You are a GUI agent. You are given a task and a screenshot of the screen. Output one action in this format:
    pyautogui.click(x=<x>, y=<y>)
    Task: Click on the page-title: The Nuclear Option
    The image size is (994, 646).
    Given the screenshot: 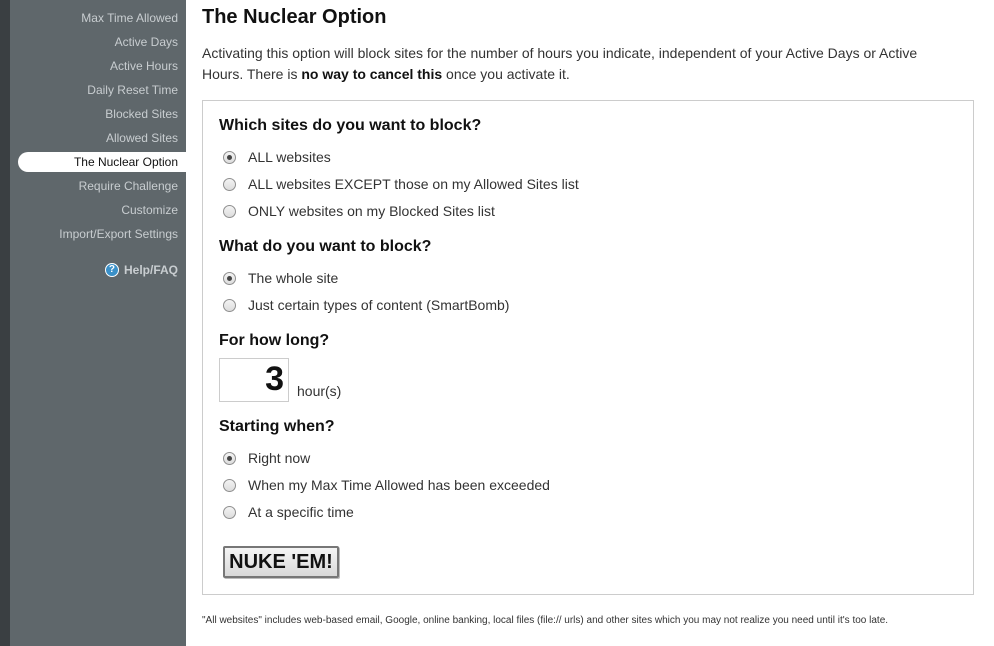 What is the action you would take?
    pyautogui.click(x=294, y=17)
    